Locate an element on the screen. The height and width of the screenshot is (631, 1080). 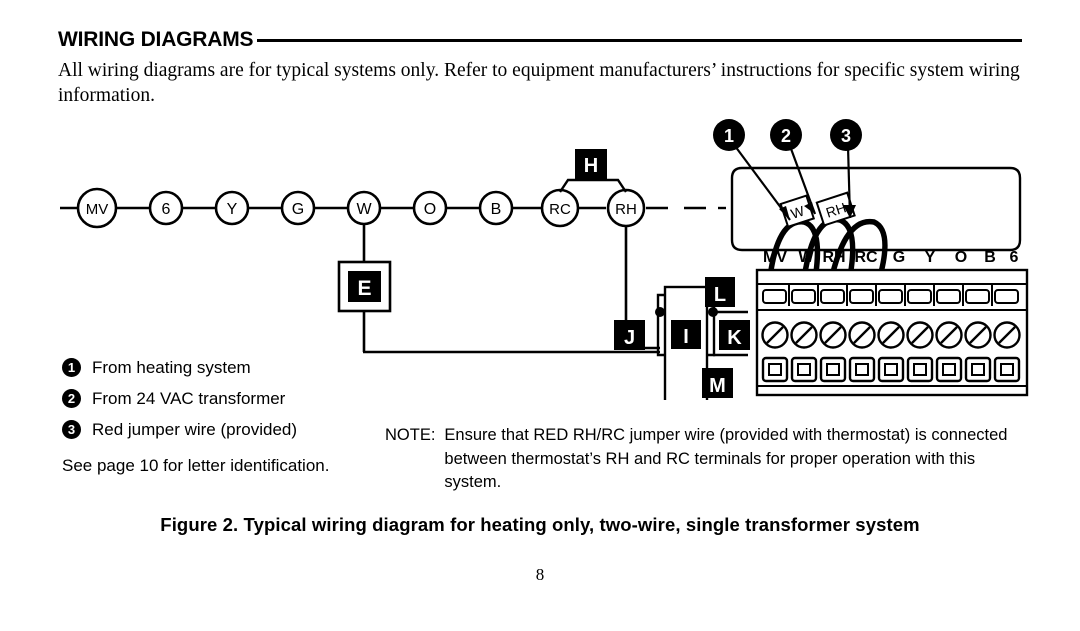
section-header: WIRING DIAGRAMS is located at coordinates (540, 39).